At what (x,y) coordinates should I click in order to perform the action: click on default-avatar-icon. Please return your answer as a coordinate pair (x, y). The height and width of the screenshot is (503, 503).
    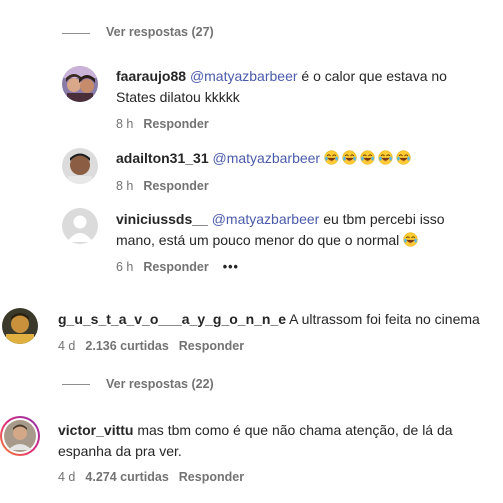
    Looking at the image, I should click on (80, 226).